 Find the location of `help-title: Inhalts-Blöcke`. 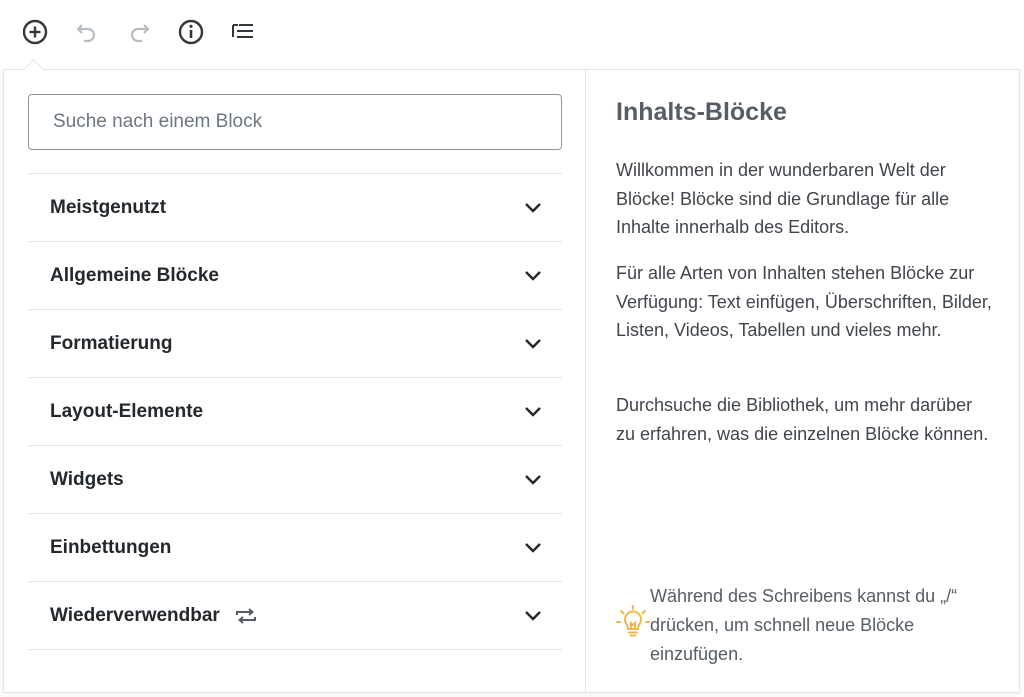

help-title: Inhalts-Blöcke is located at coordinates (701, 112).